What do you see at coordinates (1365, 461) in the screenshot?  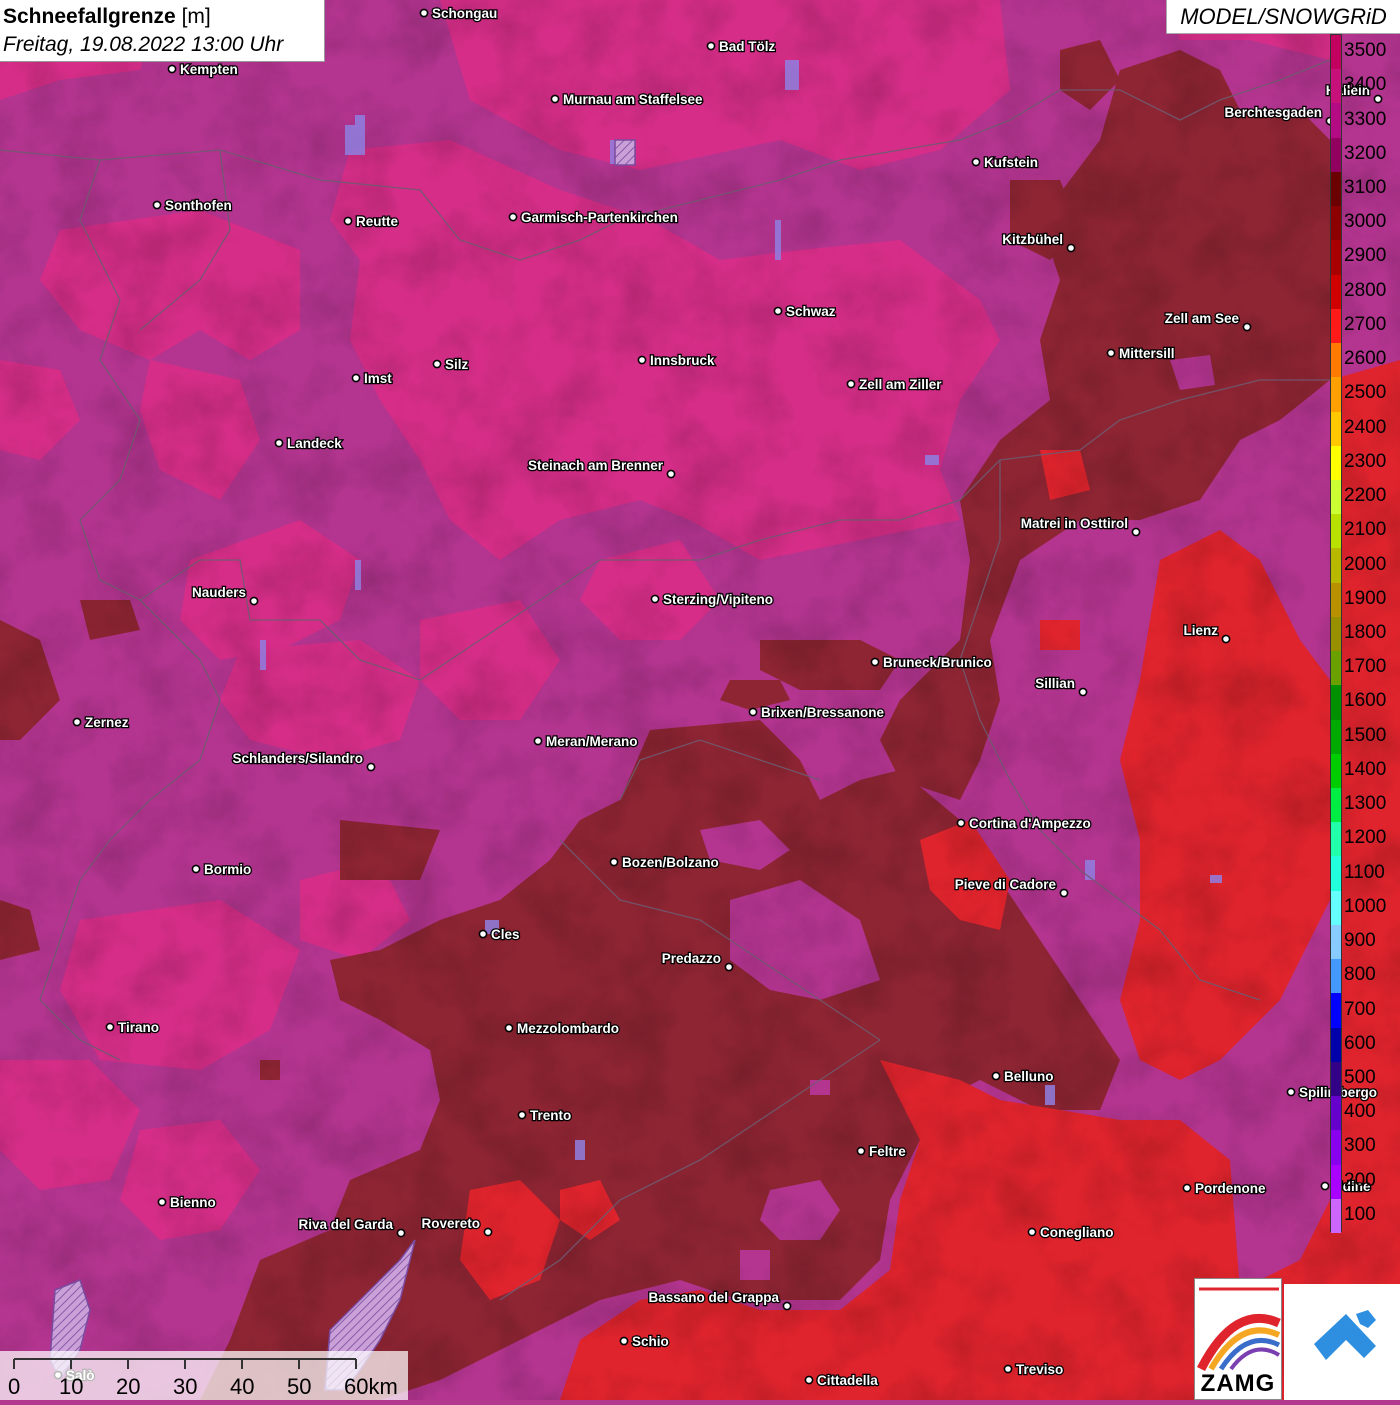 I see `legend-label: 2300` at bounding box center [1365, 461].